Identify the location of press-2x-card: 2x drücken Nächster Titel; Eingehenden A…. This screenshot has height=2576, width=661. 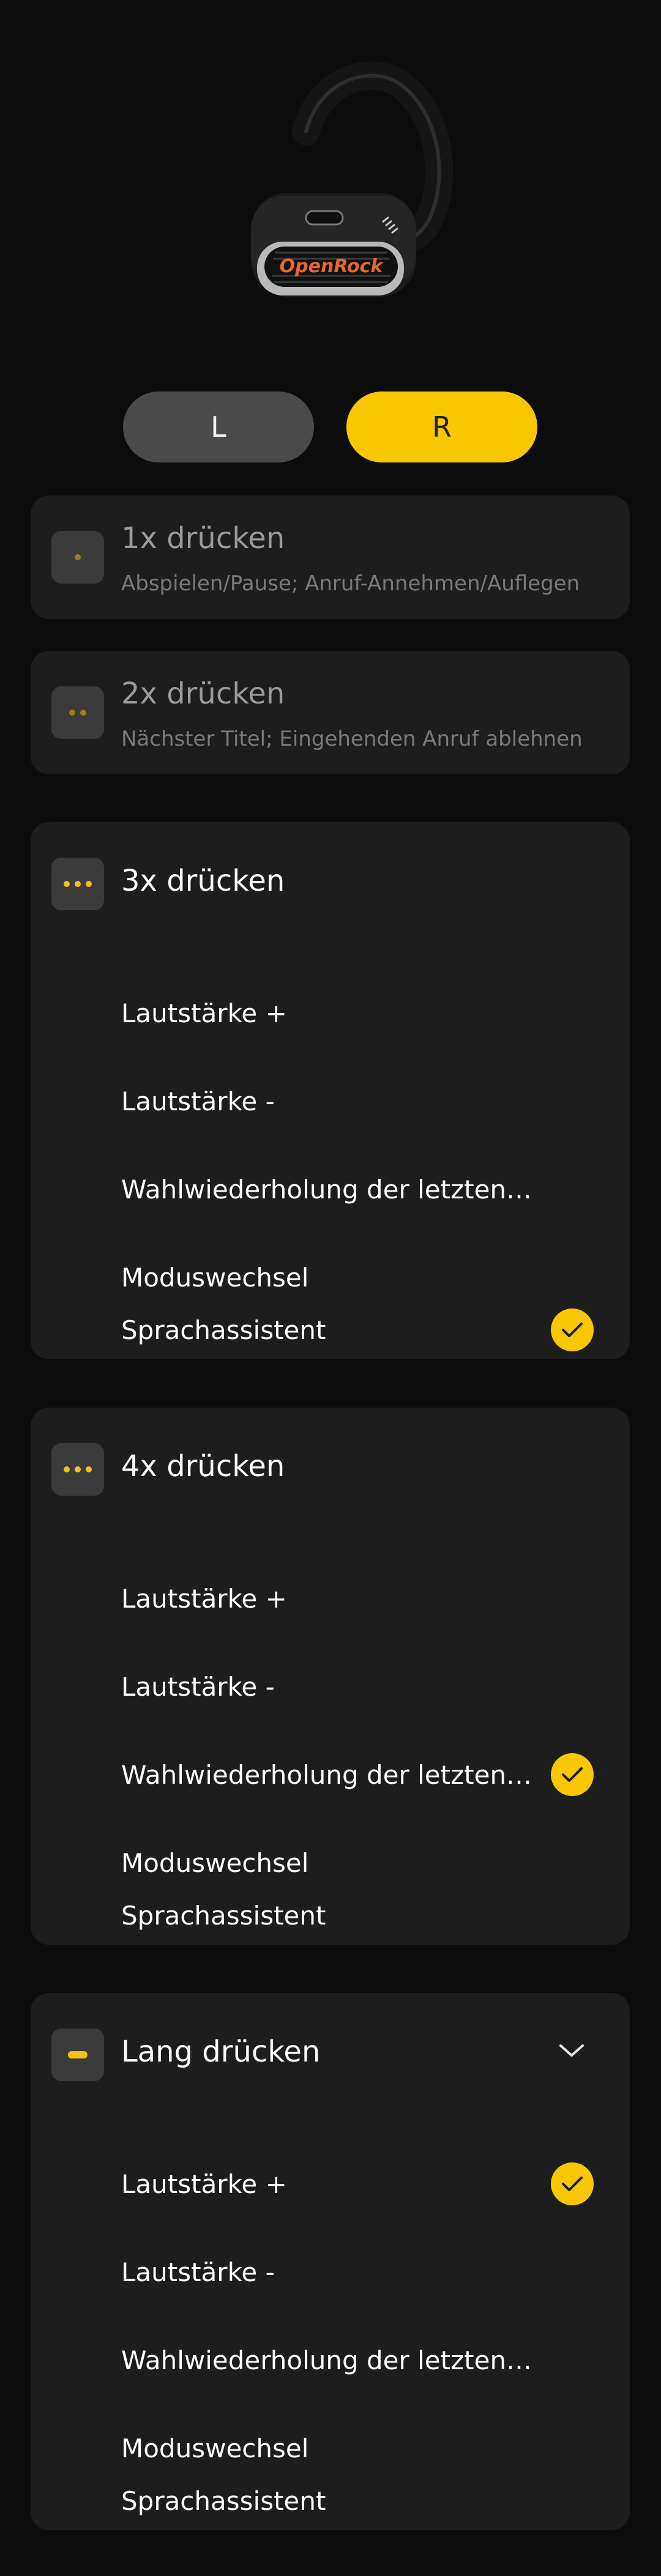
(330, 712).